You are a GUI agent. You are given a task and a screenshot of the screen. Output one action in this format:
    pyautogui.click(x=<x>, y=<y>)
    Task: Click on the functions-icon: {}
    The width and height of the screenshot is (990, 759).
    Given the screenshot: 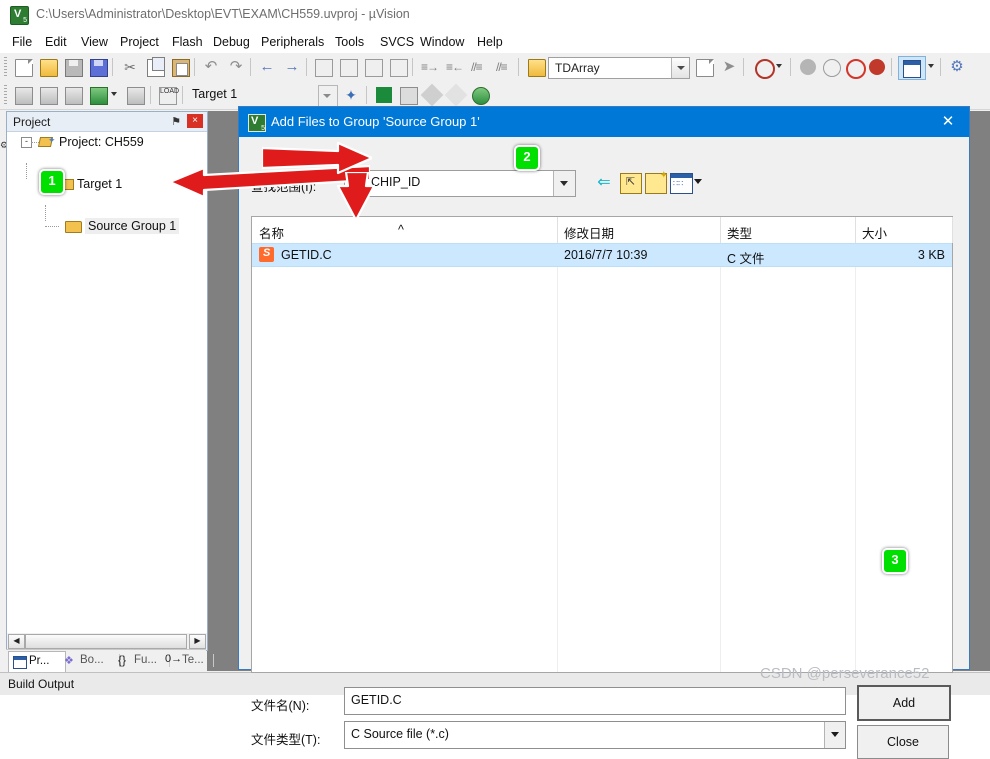 What is the action you would take?
    pyautogui.click(x=122, y=660)
    